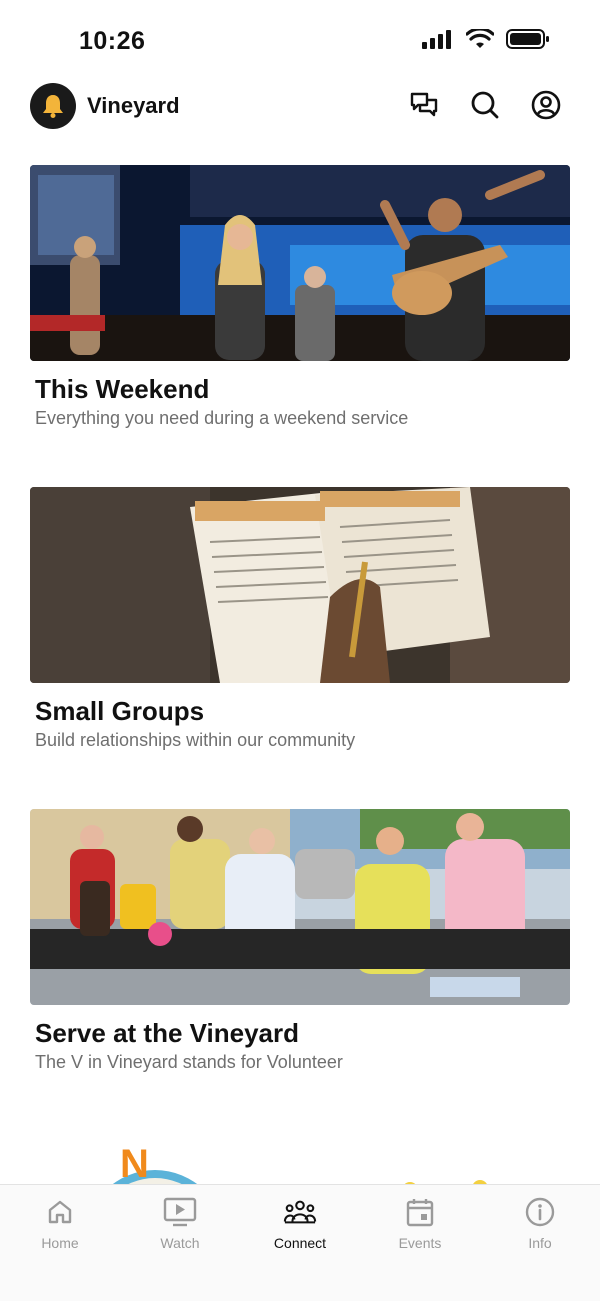 The image size is (600, 1301). Describe the element at coordinates (480, 38) in the screenshot. I see `wifi-icon` at that location.